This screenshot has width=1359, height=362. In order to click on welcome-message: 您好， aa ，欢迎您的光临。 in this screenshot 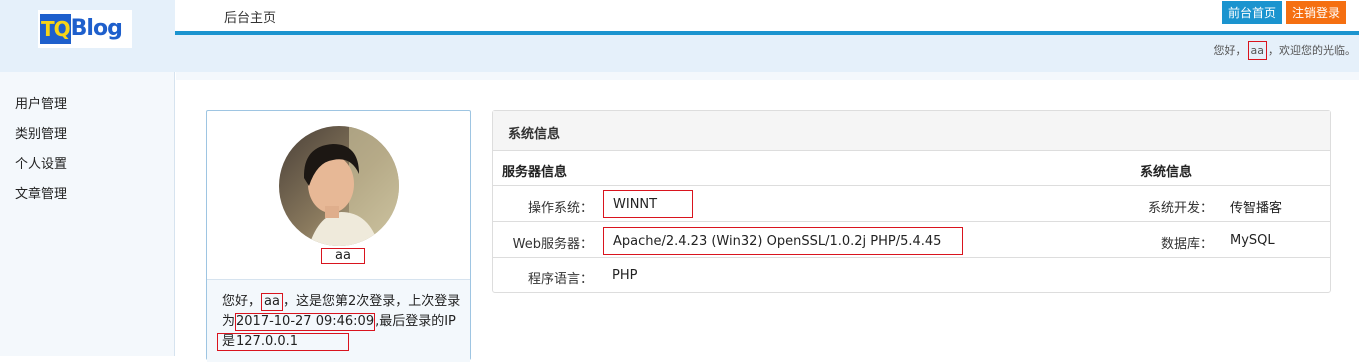, I will do `click(1285, 50)`.